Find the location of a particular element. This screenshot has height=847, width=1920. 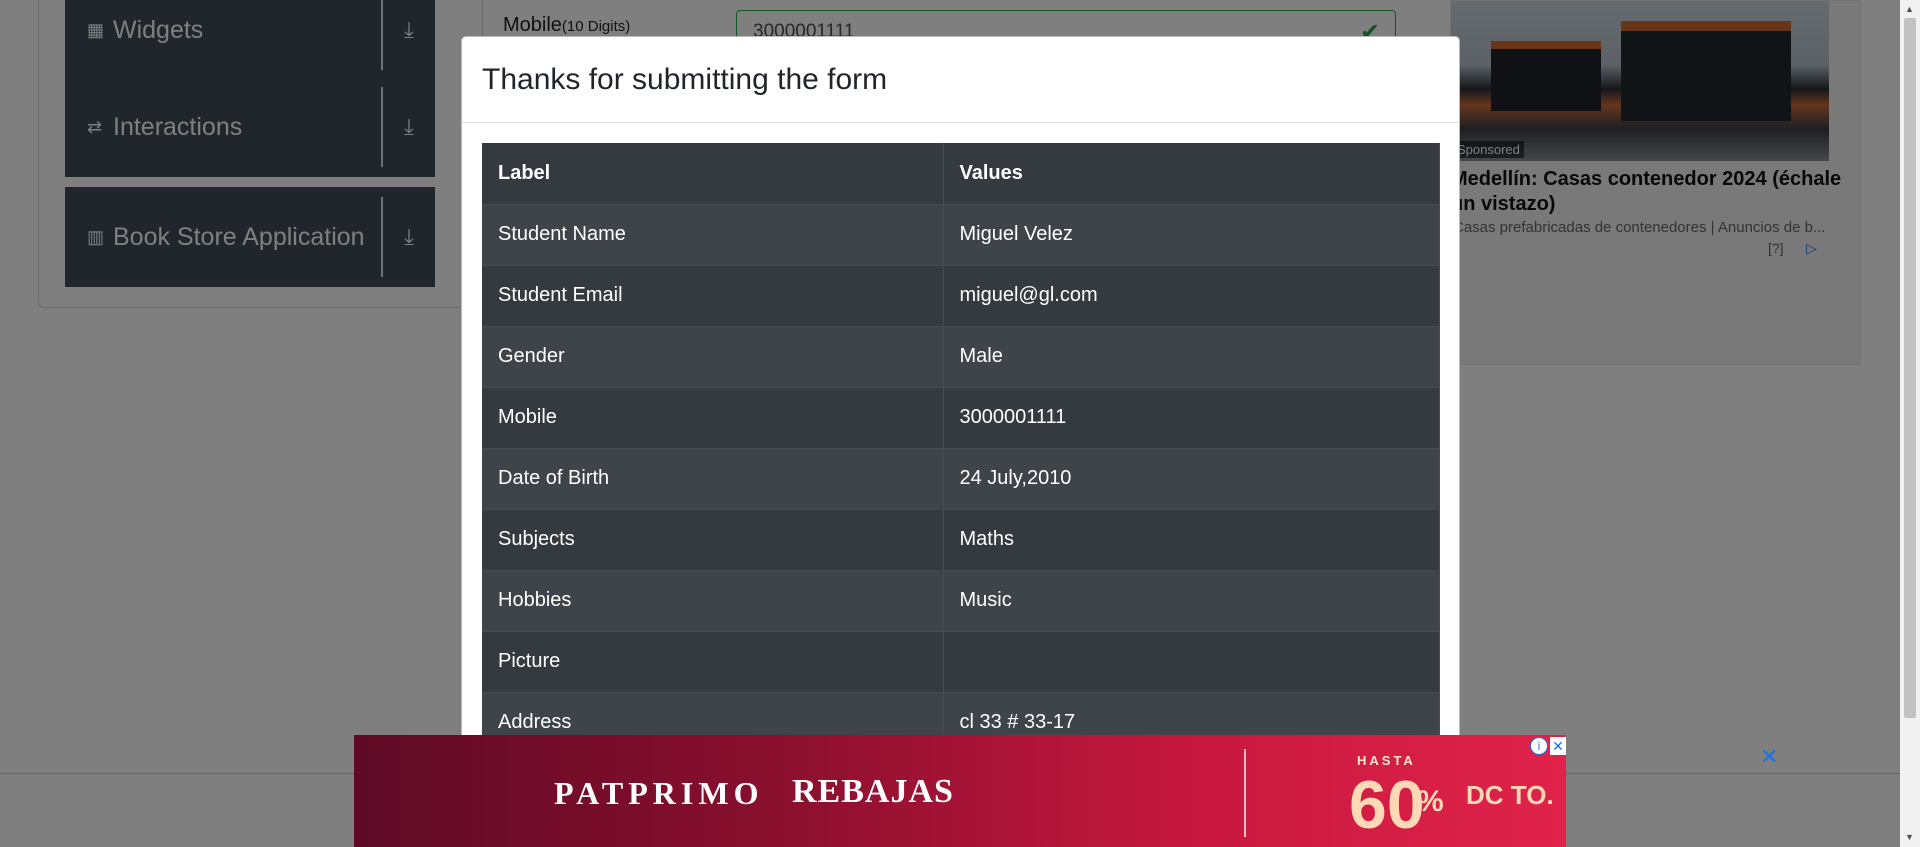

table-row: Picture is located at coordinates (961, 662).